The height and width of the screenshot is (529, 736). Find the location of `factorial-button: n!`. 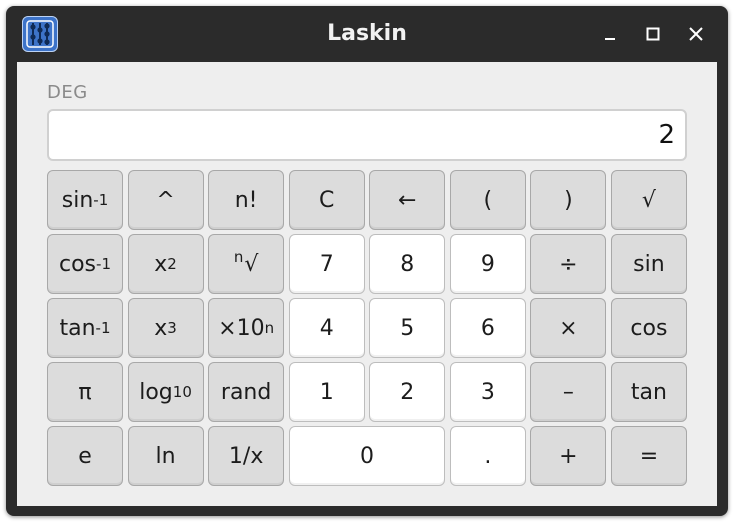

factorial-button: n! is located at coordinates (246, 200).